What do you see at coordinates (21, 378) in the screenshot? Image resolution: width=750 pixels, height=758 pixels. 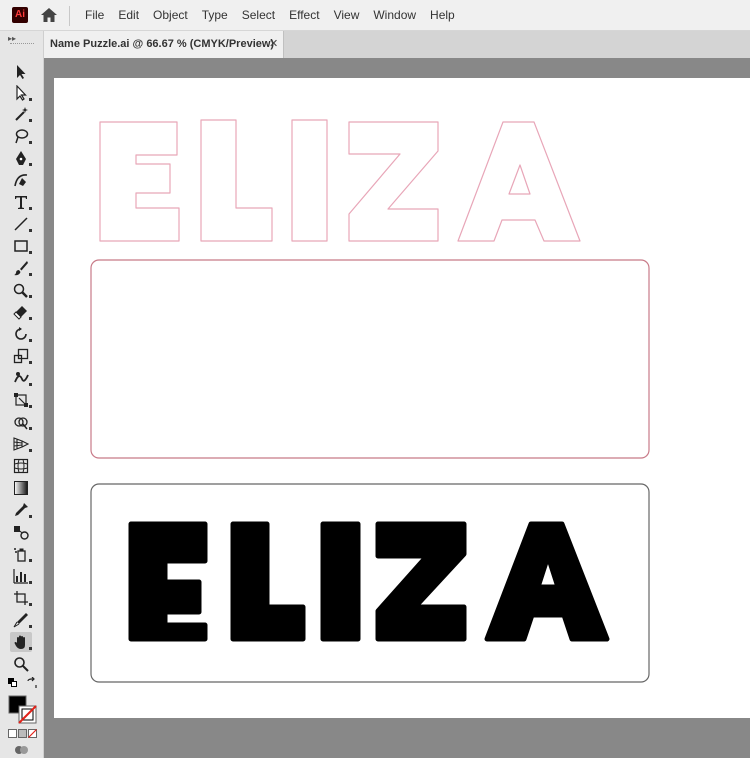 I see `warp-tool-icon` at bounding box center [21, 378].